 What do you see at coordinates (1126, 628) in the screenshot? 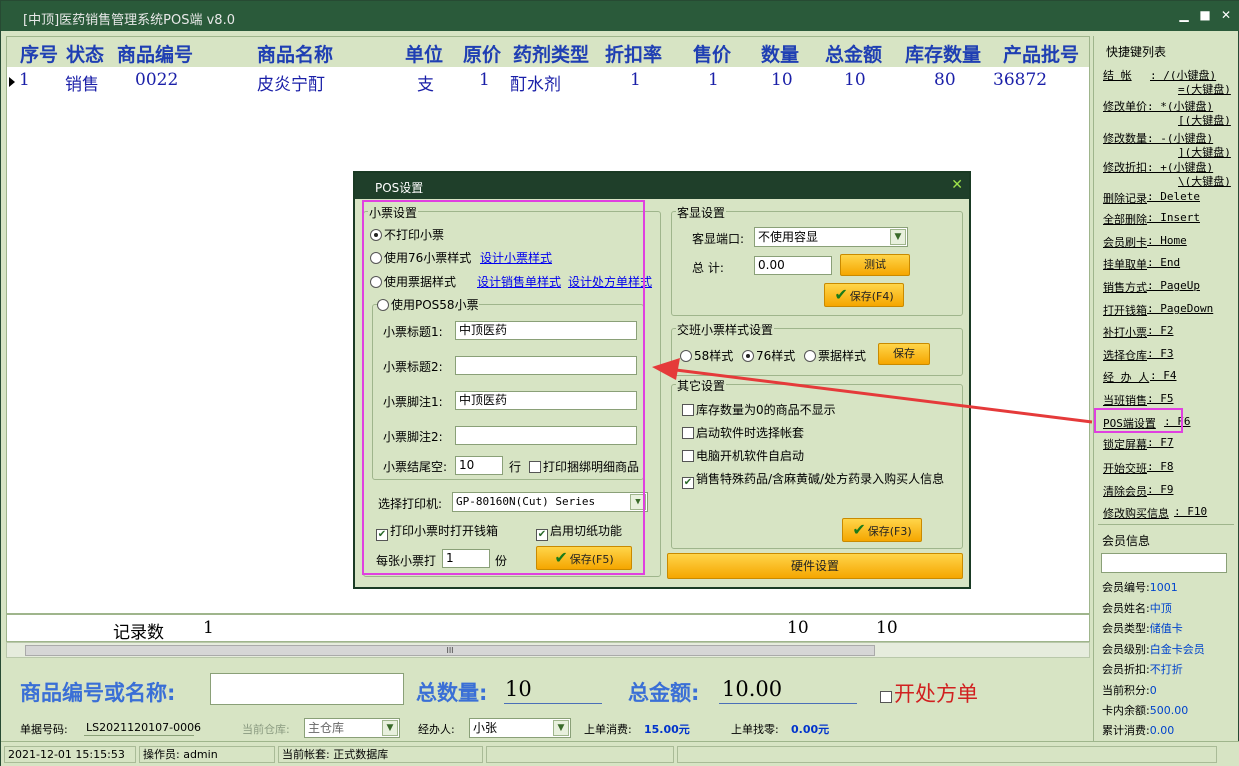
I see `member-field-label: 会员类型:` at bounding box center [1126, 628].